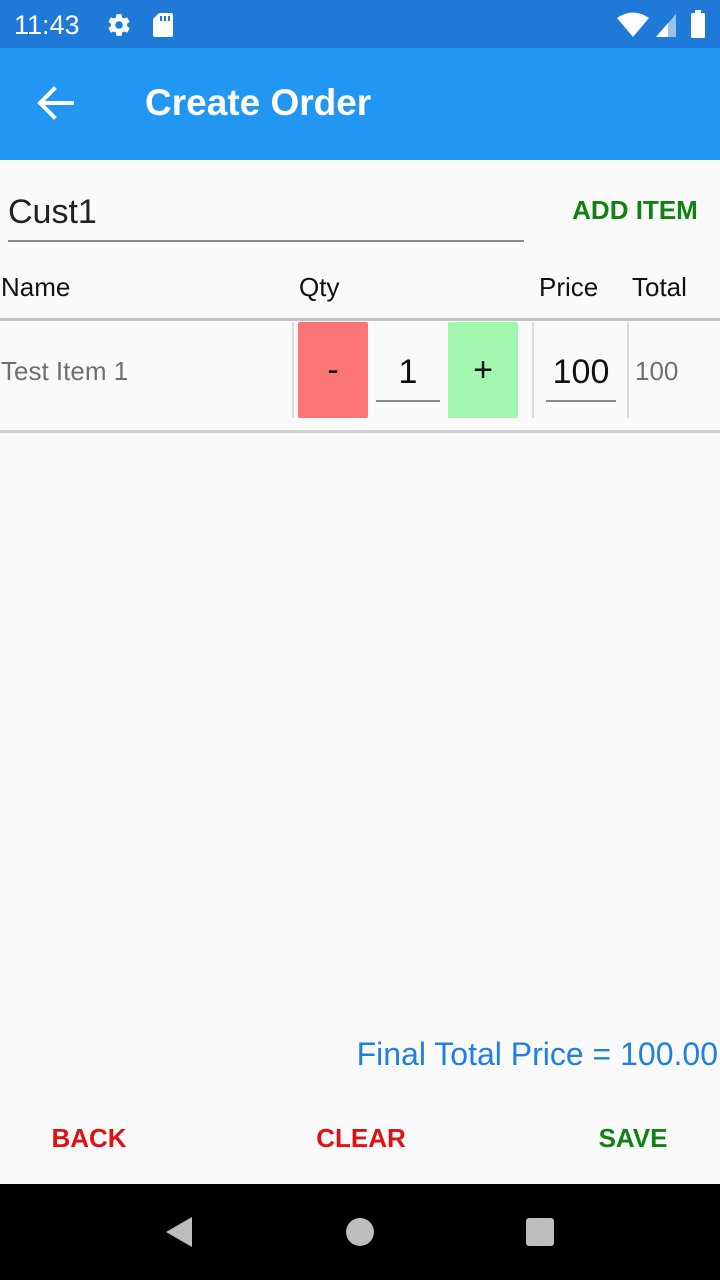 This screenshot has width=720, height=1280. I want to click on price-input, so click(581, 373).